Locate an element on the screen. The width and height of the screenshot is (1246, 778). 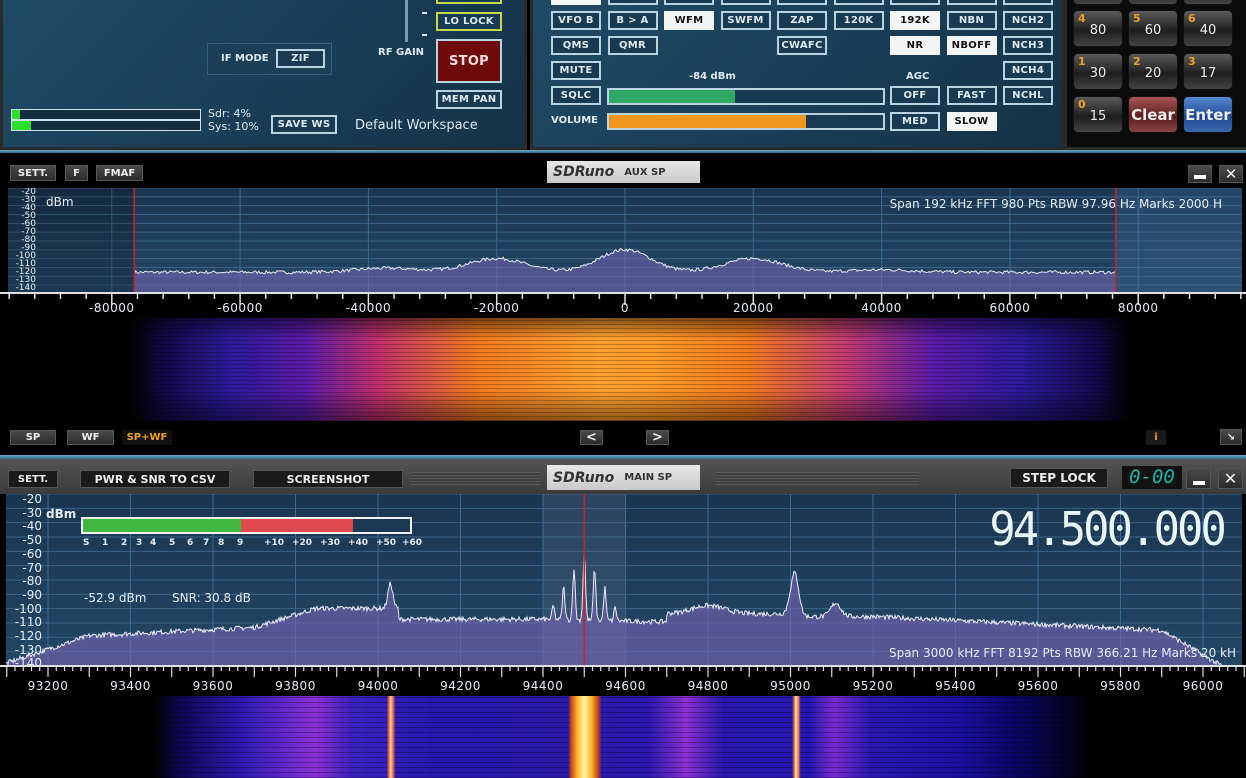
key-band: 17 is located at coordinates (1208, 73).